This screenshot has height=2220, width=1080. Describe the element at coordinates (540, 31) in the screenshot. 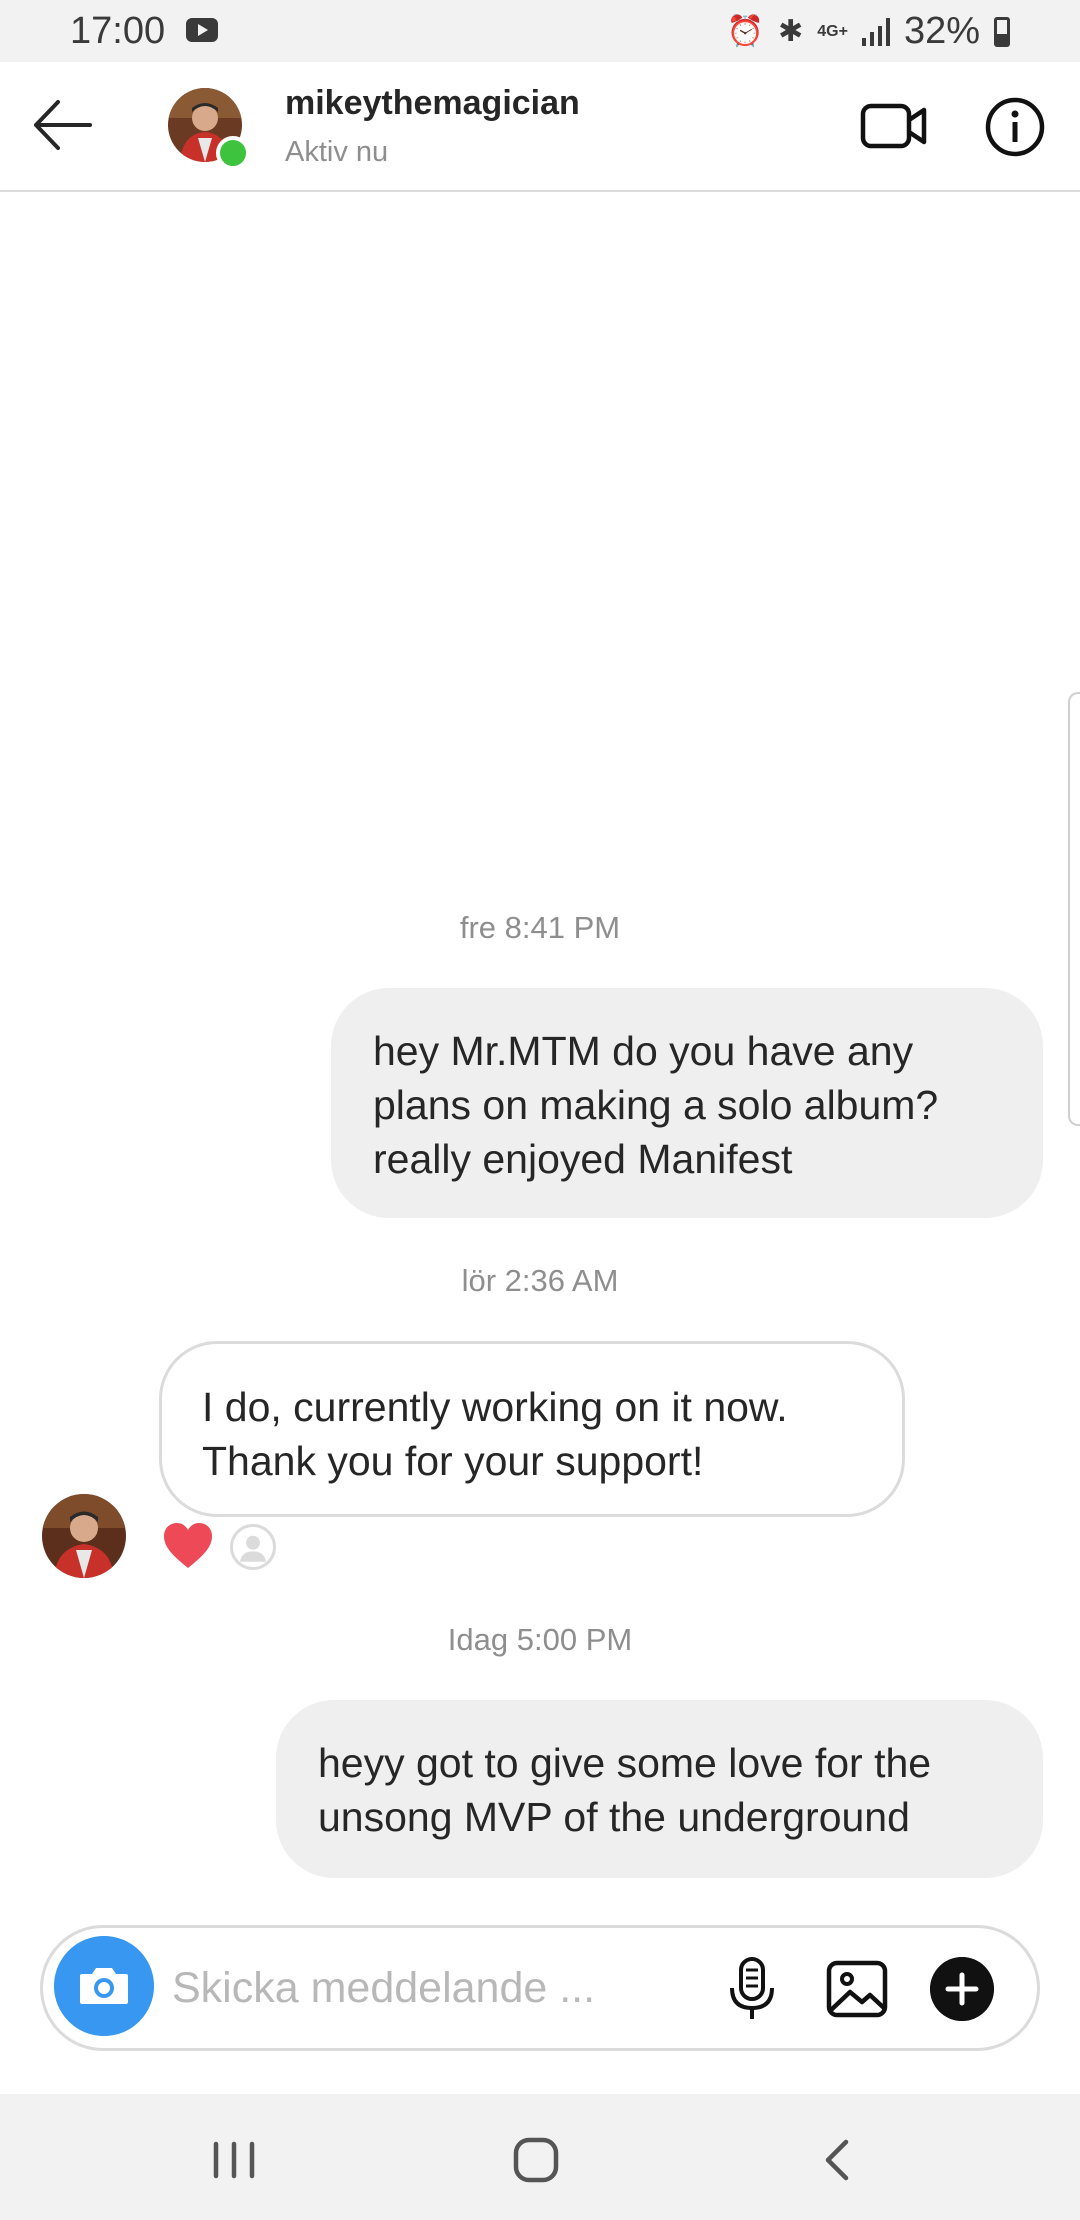

I see `status-bar: 17:00 ⏰ ✱ 4G+ 32%` at that location.